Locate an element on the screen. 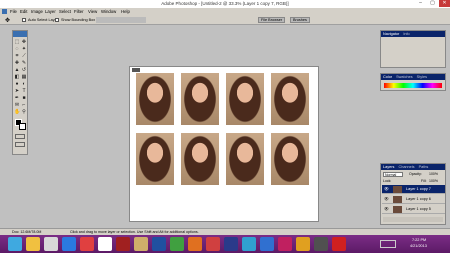 This screenshot has height=253, width=450. tab-channels: Channels is located at coordinates (406, 167).